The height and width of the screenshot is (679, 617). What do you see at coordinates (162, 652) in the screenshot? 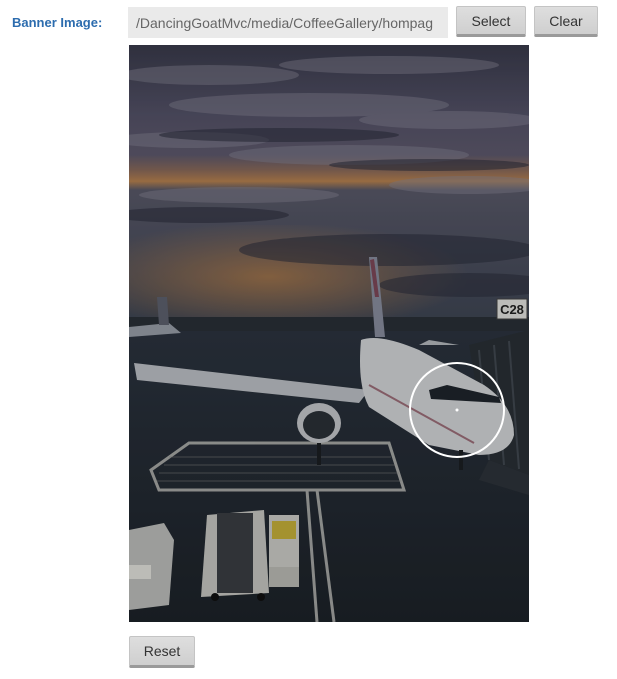
I see `reset-button: Reset` at bounding box center [162, 652].